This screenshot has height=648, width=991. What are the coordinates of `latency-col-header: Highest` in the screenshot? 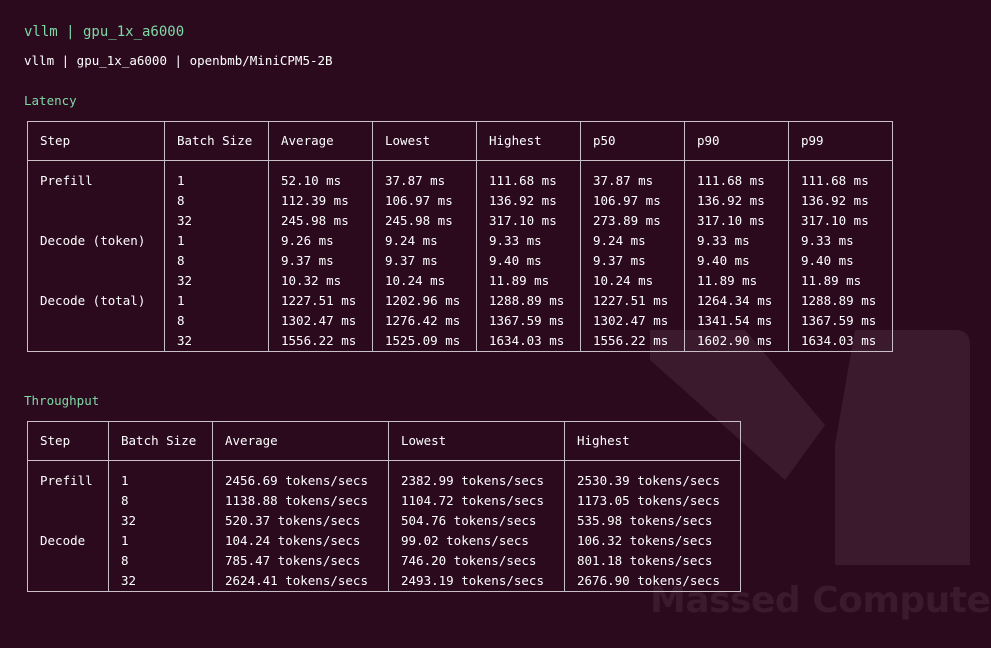 It's located at (528, 141).